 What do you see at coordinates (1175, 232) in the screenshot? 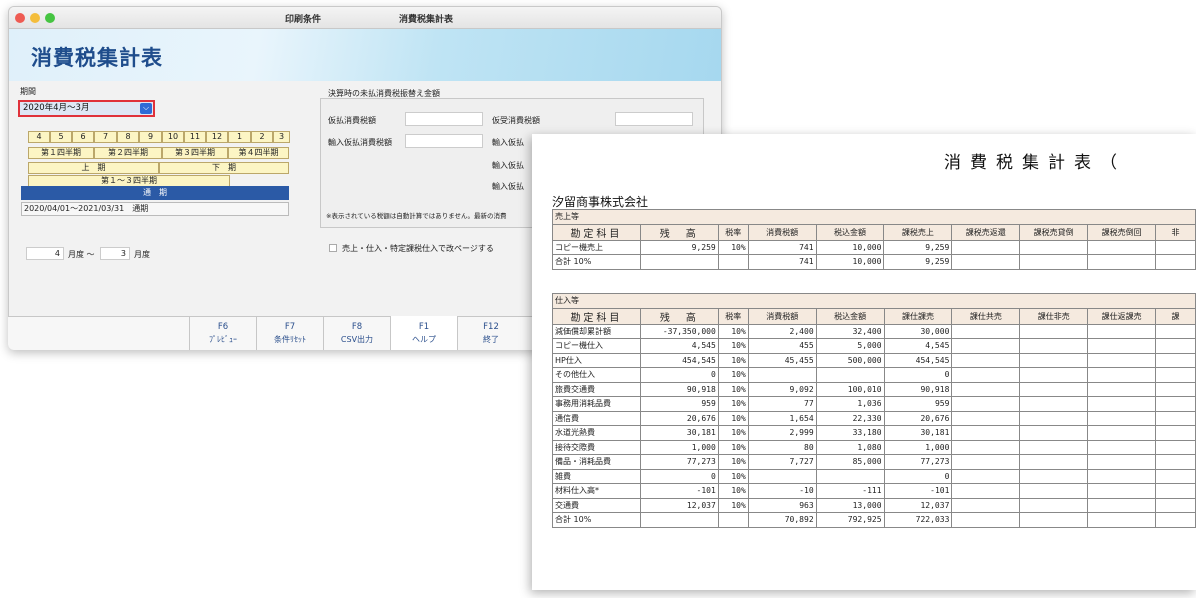
I see `column-header: 非` at bounding box center [1175, 232].